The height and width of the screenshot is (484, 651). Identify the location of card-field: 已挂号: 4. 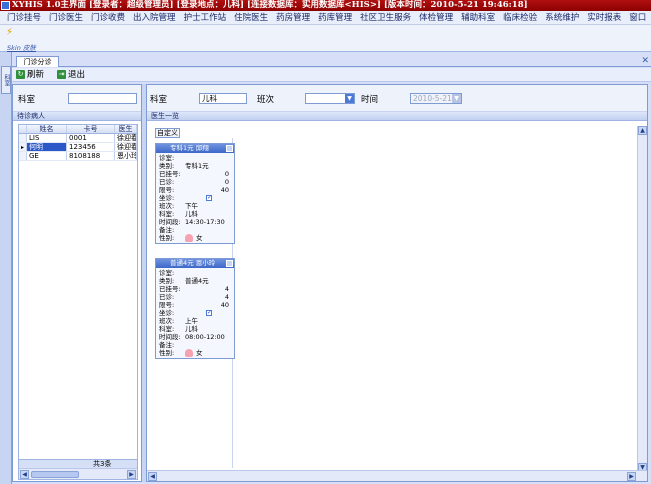
(195, 289).